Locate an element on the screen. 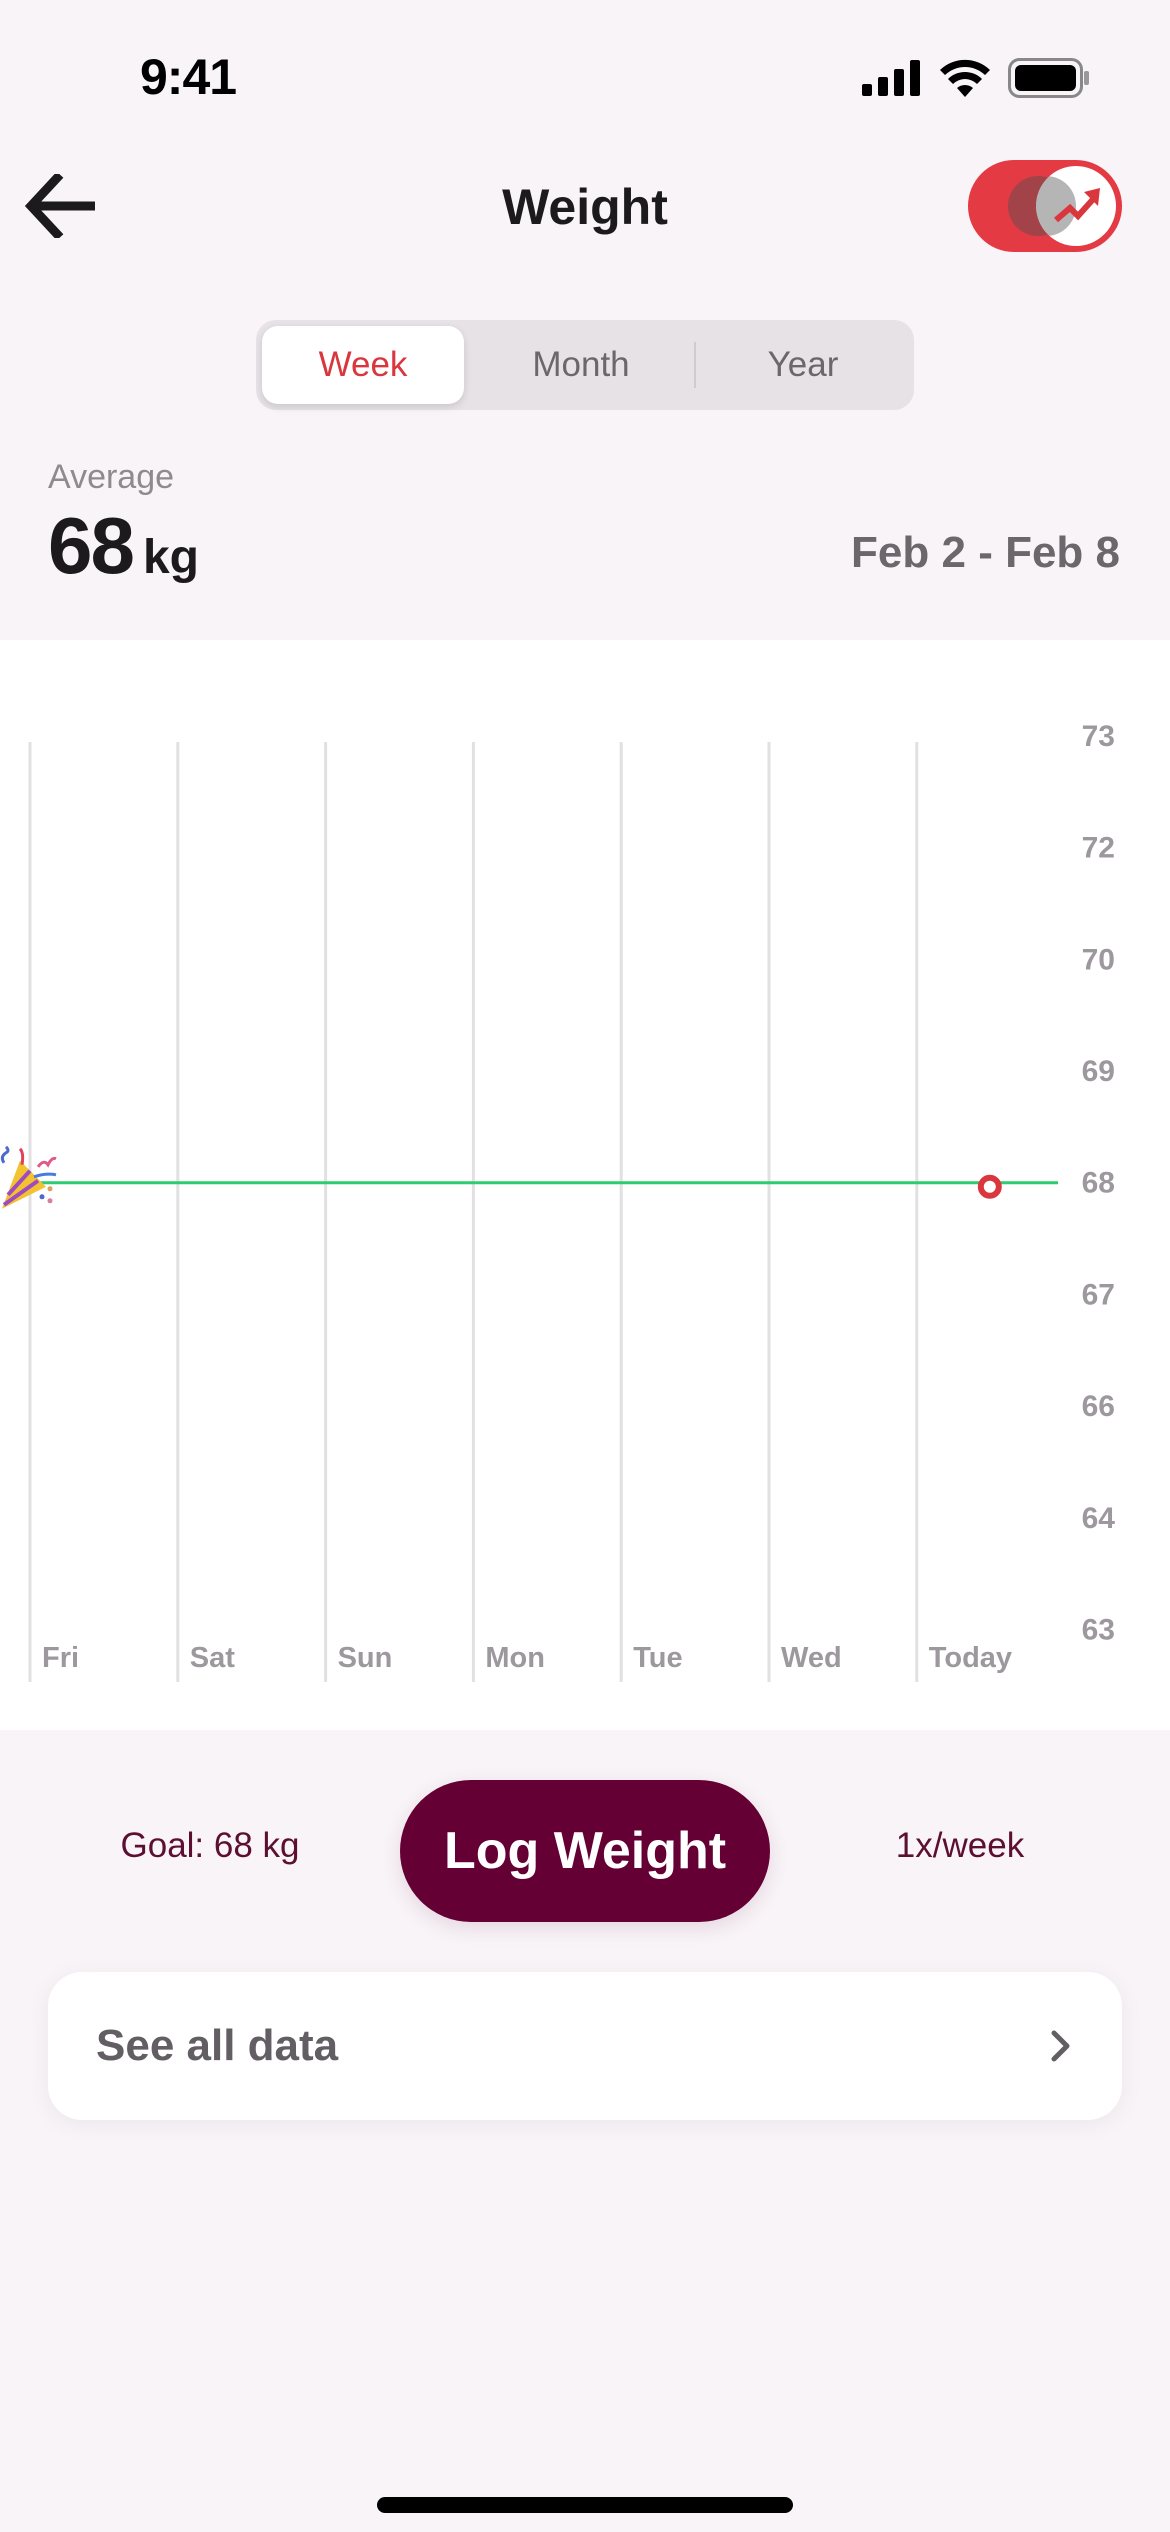  period-segmented-control: Week Month Year is located at coordinates (585, 365).